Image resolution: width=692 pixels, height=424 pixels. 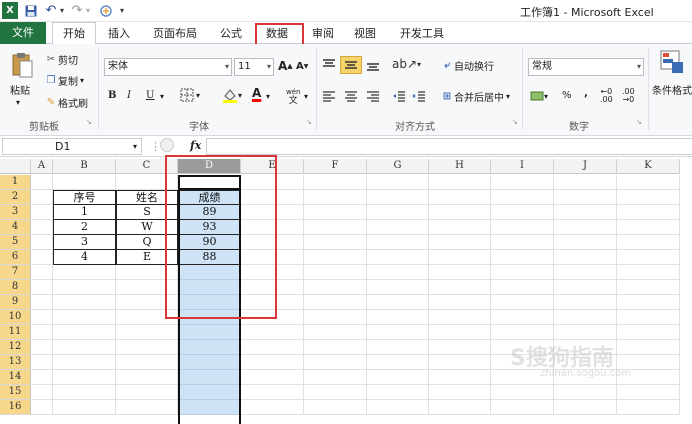 I want to click on clipboard-launcher-icon: ↘, so click(x=89, y=122).